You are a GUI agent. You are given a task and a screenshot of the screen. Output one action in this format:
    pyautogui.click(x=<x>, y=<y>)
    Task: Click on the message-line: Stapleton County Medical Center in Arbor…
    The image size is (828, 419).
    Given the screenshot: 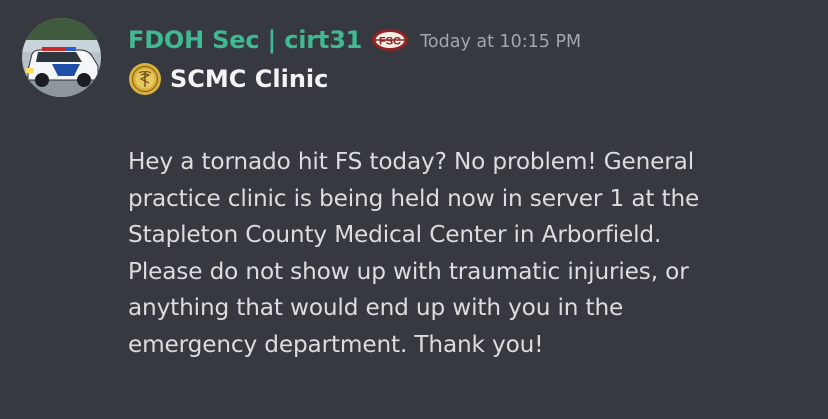 What is the action you would take?
    pyautogui.click(x=395, y=235)
    